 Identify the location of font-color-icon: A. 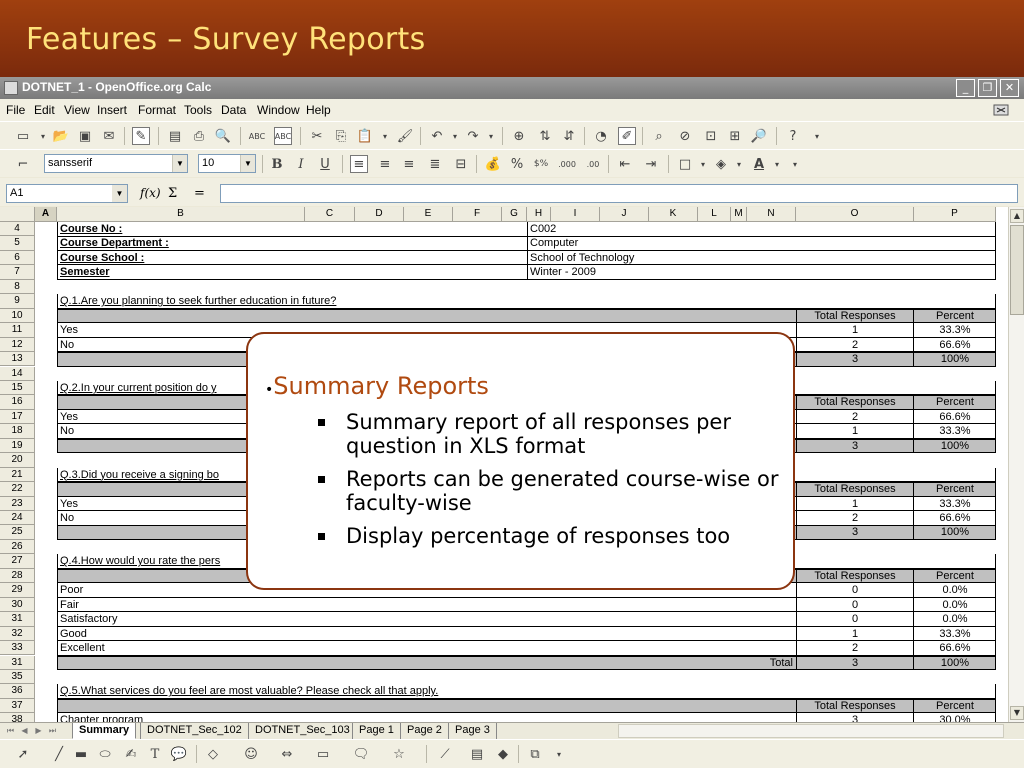
(759, 164).